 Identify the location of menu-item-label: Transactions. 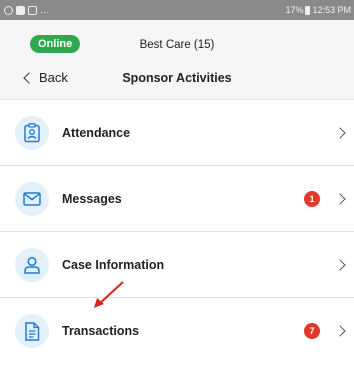
(101, 331).